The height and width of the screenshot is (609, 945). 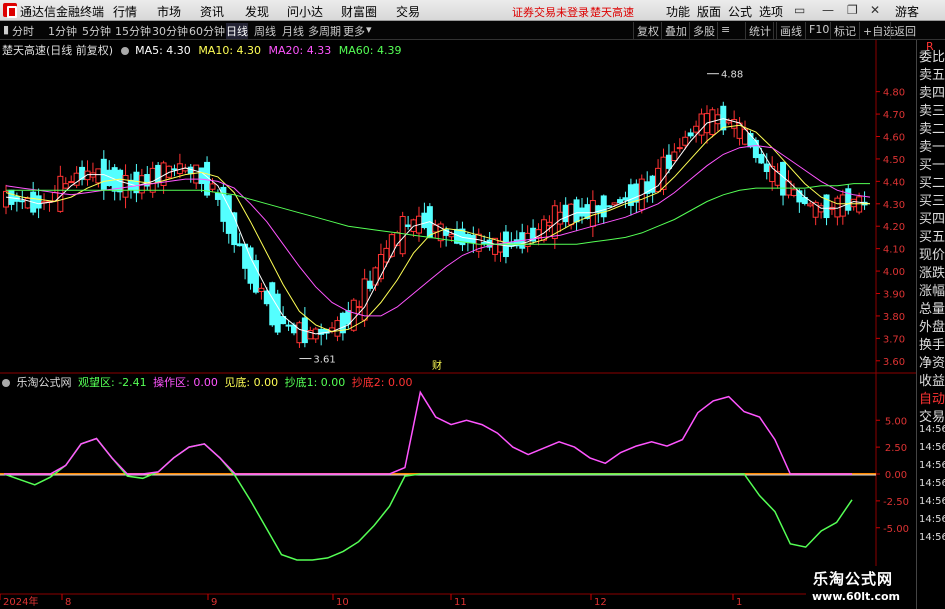 I want to click on indicator-operate-zone: 操作区: 0.00, so click(x=185, y=382).